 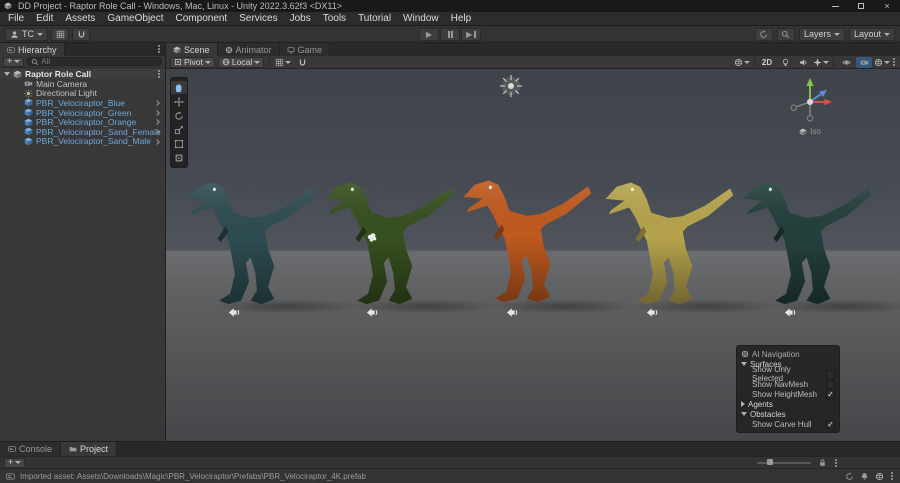 I want to click on menu-item-window: Window, so click(x=421, y=19).